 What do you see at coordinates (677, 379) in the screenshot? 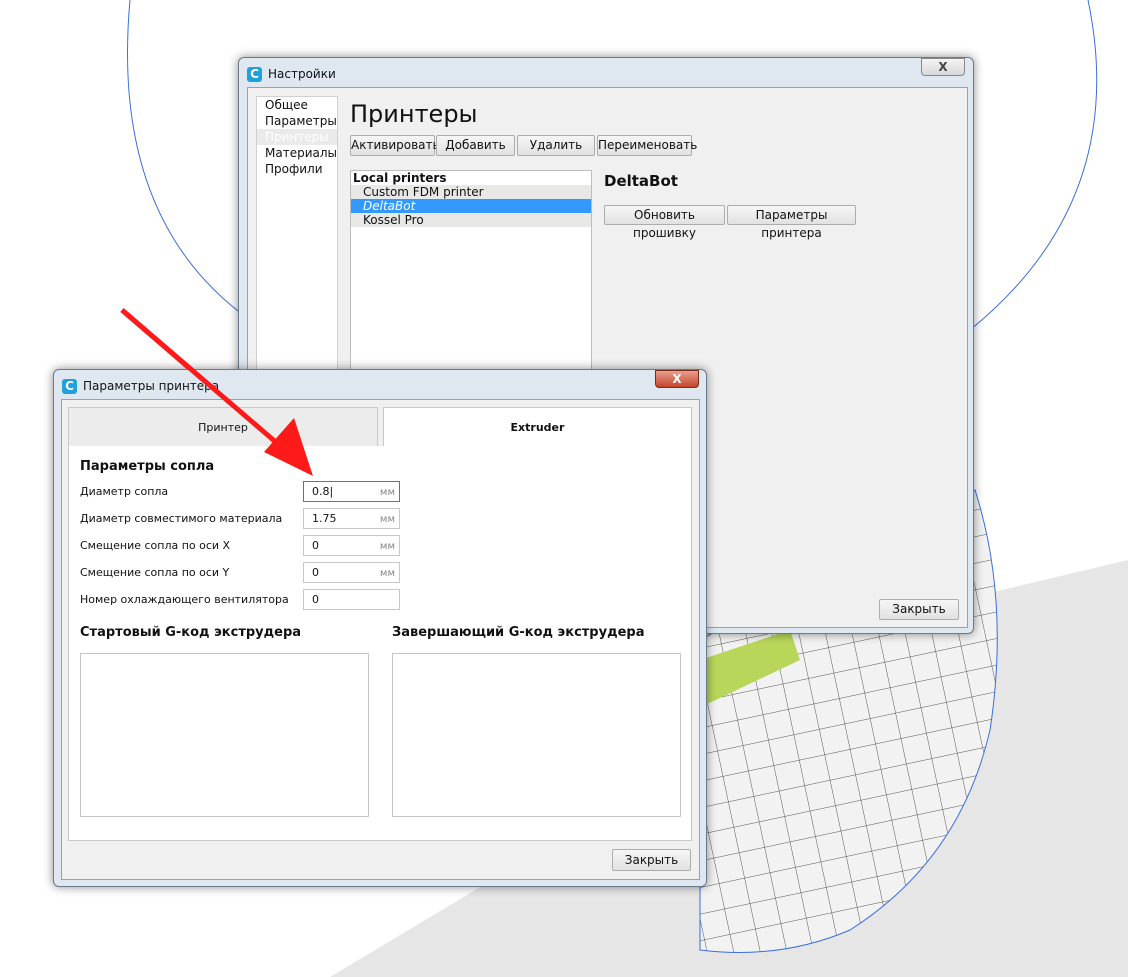
I see `close-dialog-button: X` at bounding box center [677, 379].